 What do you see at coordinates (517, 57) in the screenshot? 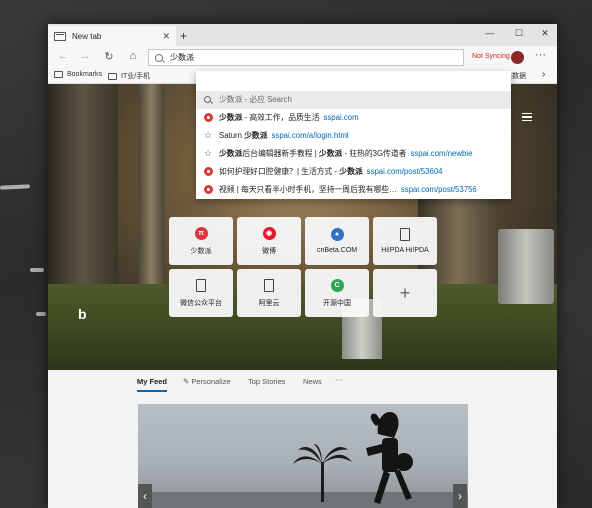
I see `avatar` at bounding box center [517, 57].